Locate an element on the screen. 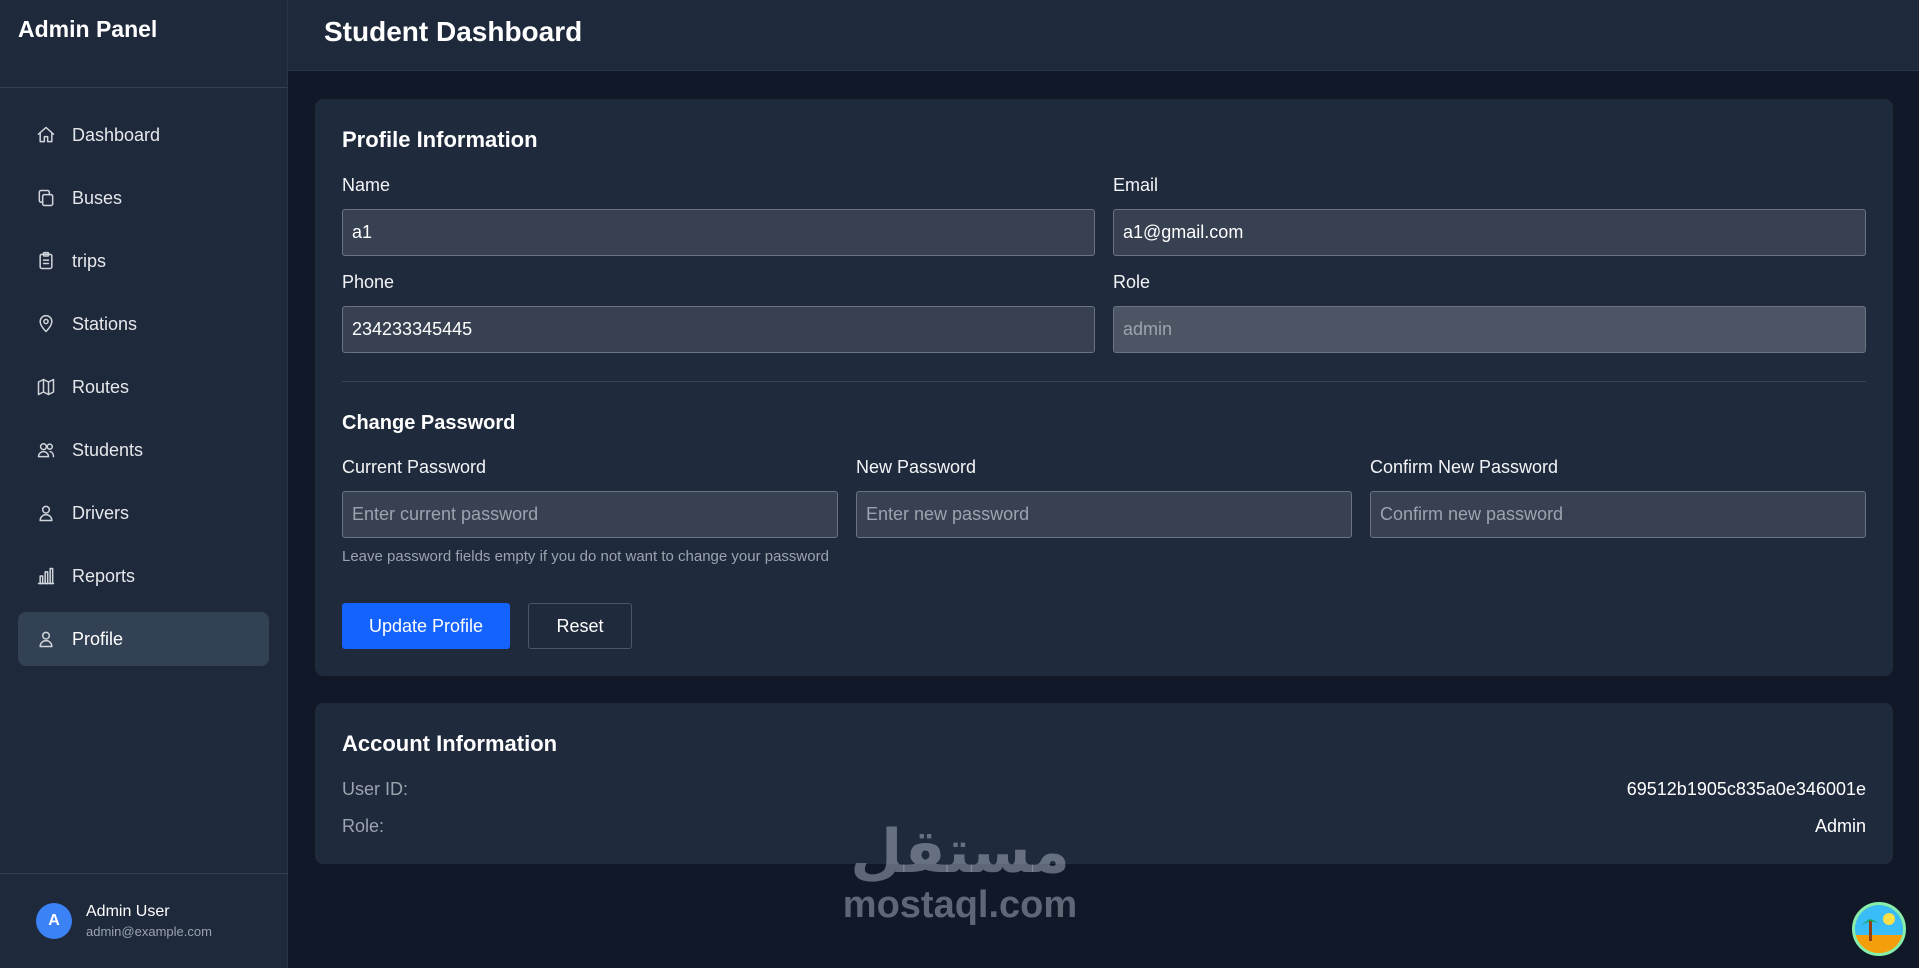 The image size is (1919, 968). copy-icon is located at coordinates (46, 198).